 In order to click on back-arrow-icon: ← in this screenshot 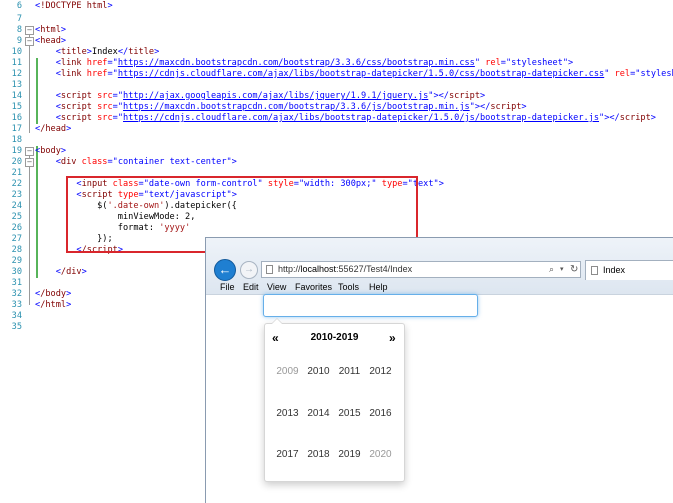, I will do `click(225, 270)`.